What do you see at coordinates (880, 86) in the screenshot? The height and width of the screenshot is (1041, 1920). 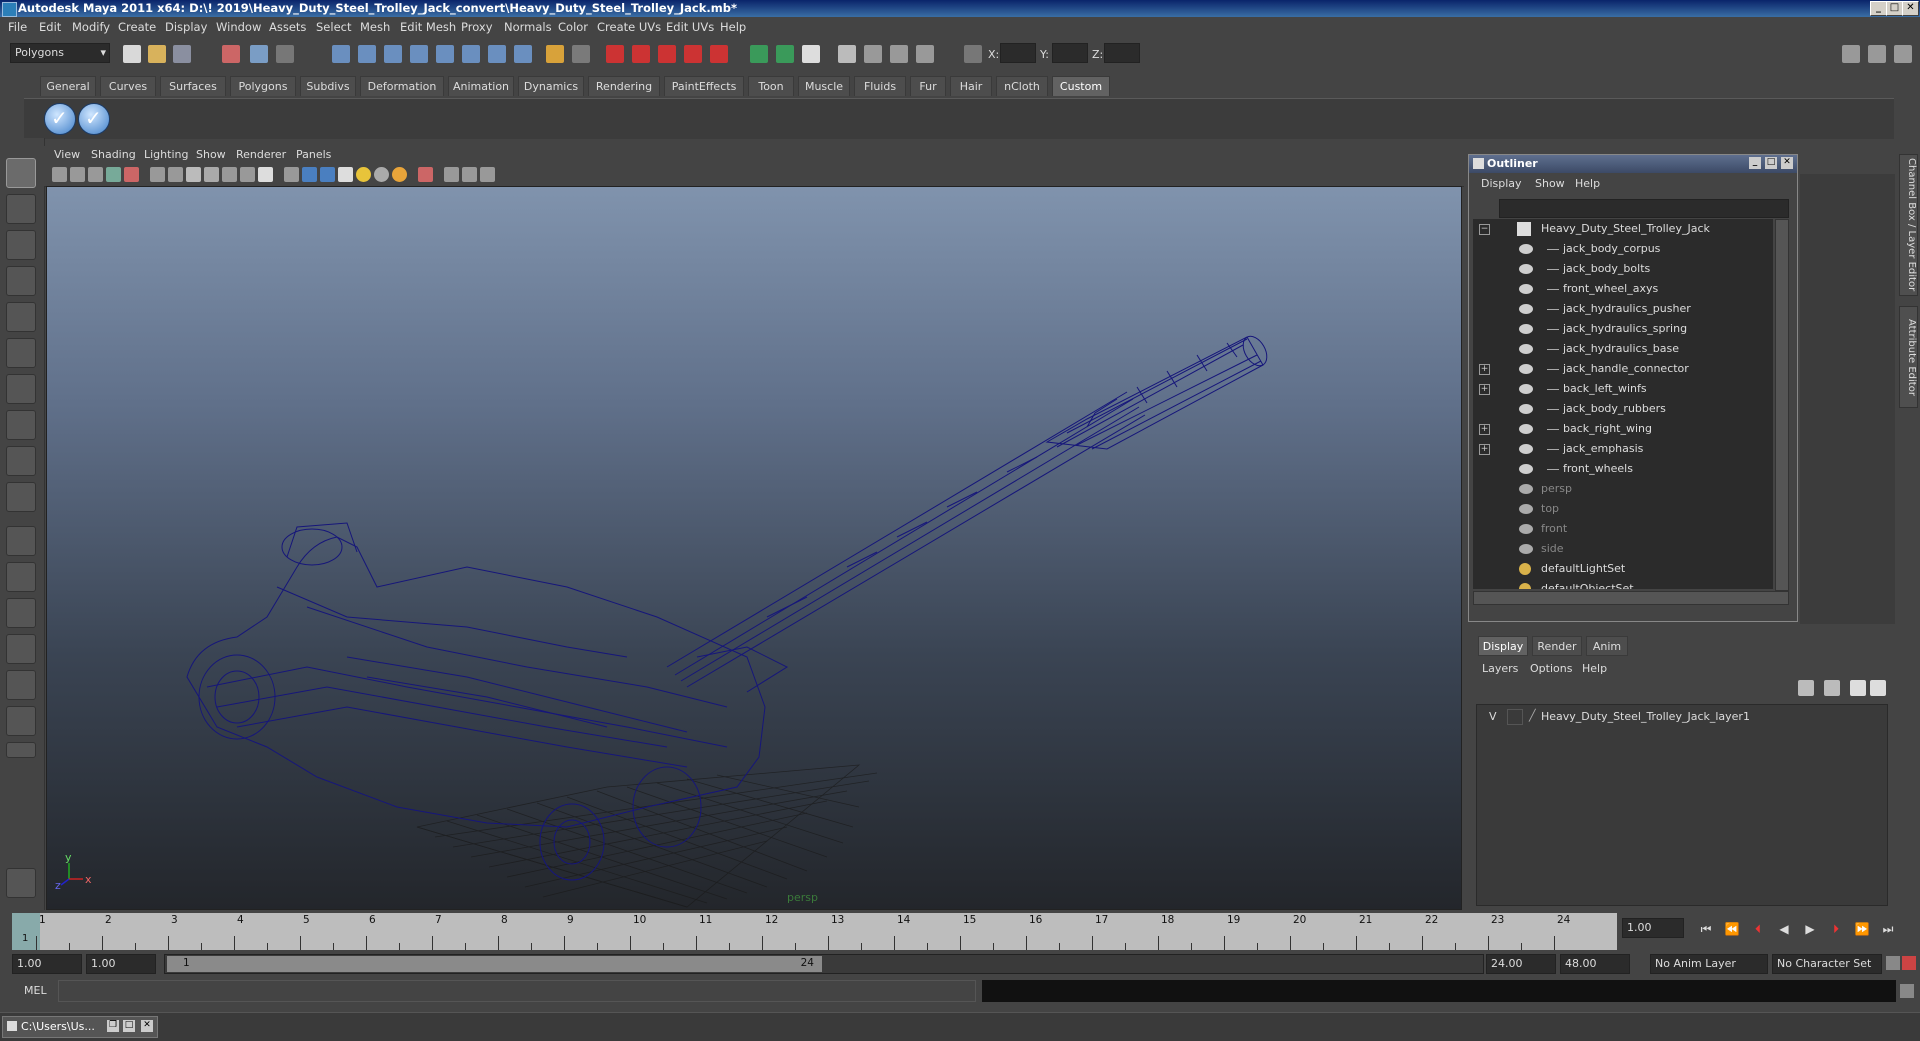 I see `tab-fluids: Fluids` at bounding box center [880, 86].